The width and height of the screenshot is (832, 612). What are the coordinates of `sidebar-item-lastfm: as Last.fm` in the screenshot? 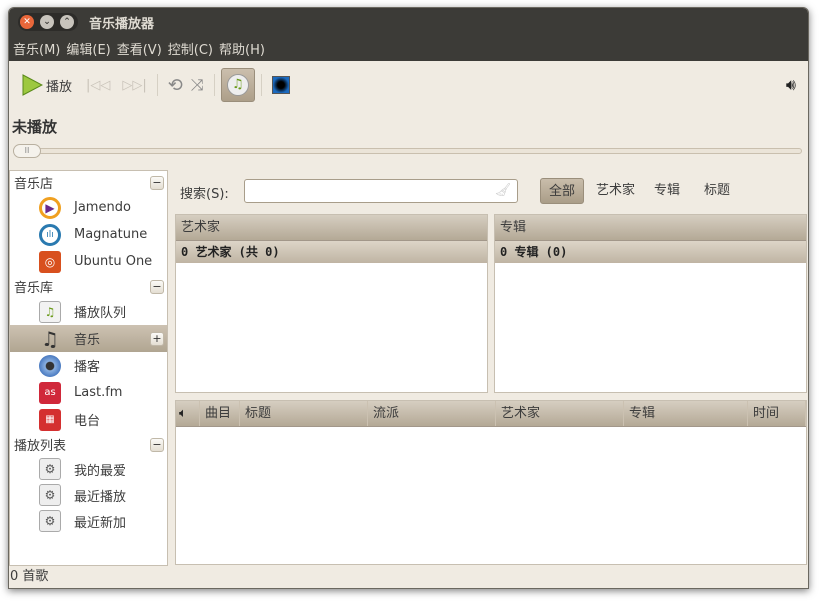 It's located at (88, 392).